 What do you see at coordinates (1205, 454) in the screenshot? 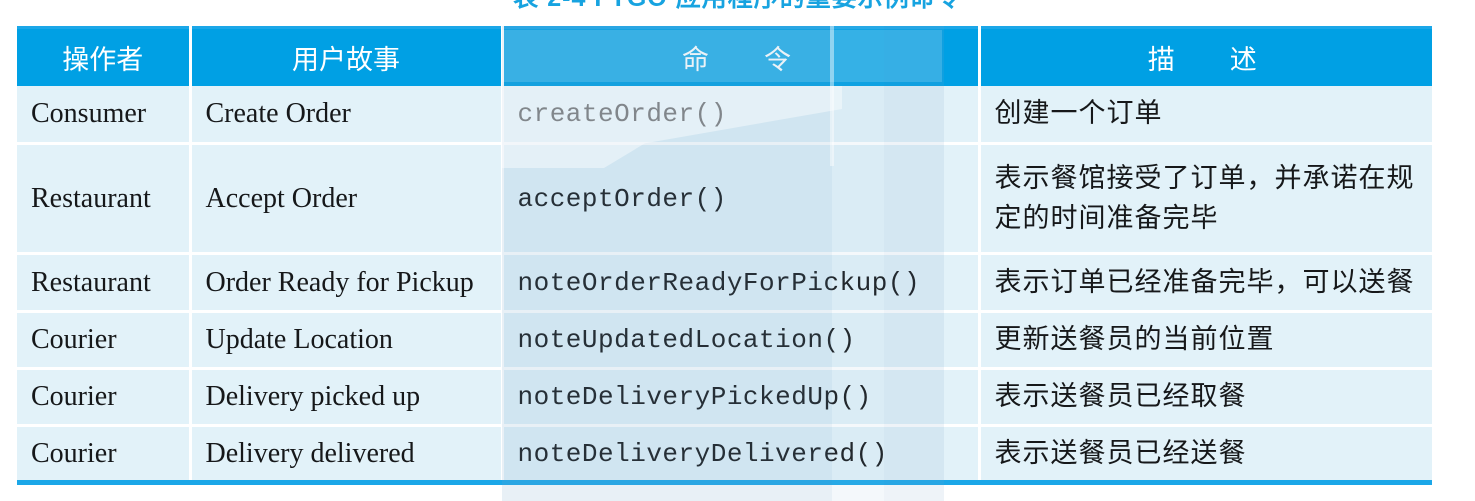
I see `cell-description: 表示送餐员已经送餐` at bounding box center [1205, 454].